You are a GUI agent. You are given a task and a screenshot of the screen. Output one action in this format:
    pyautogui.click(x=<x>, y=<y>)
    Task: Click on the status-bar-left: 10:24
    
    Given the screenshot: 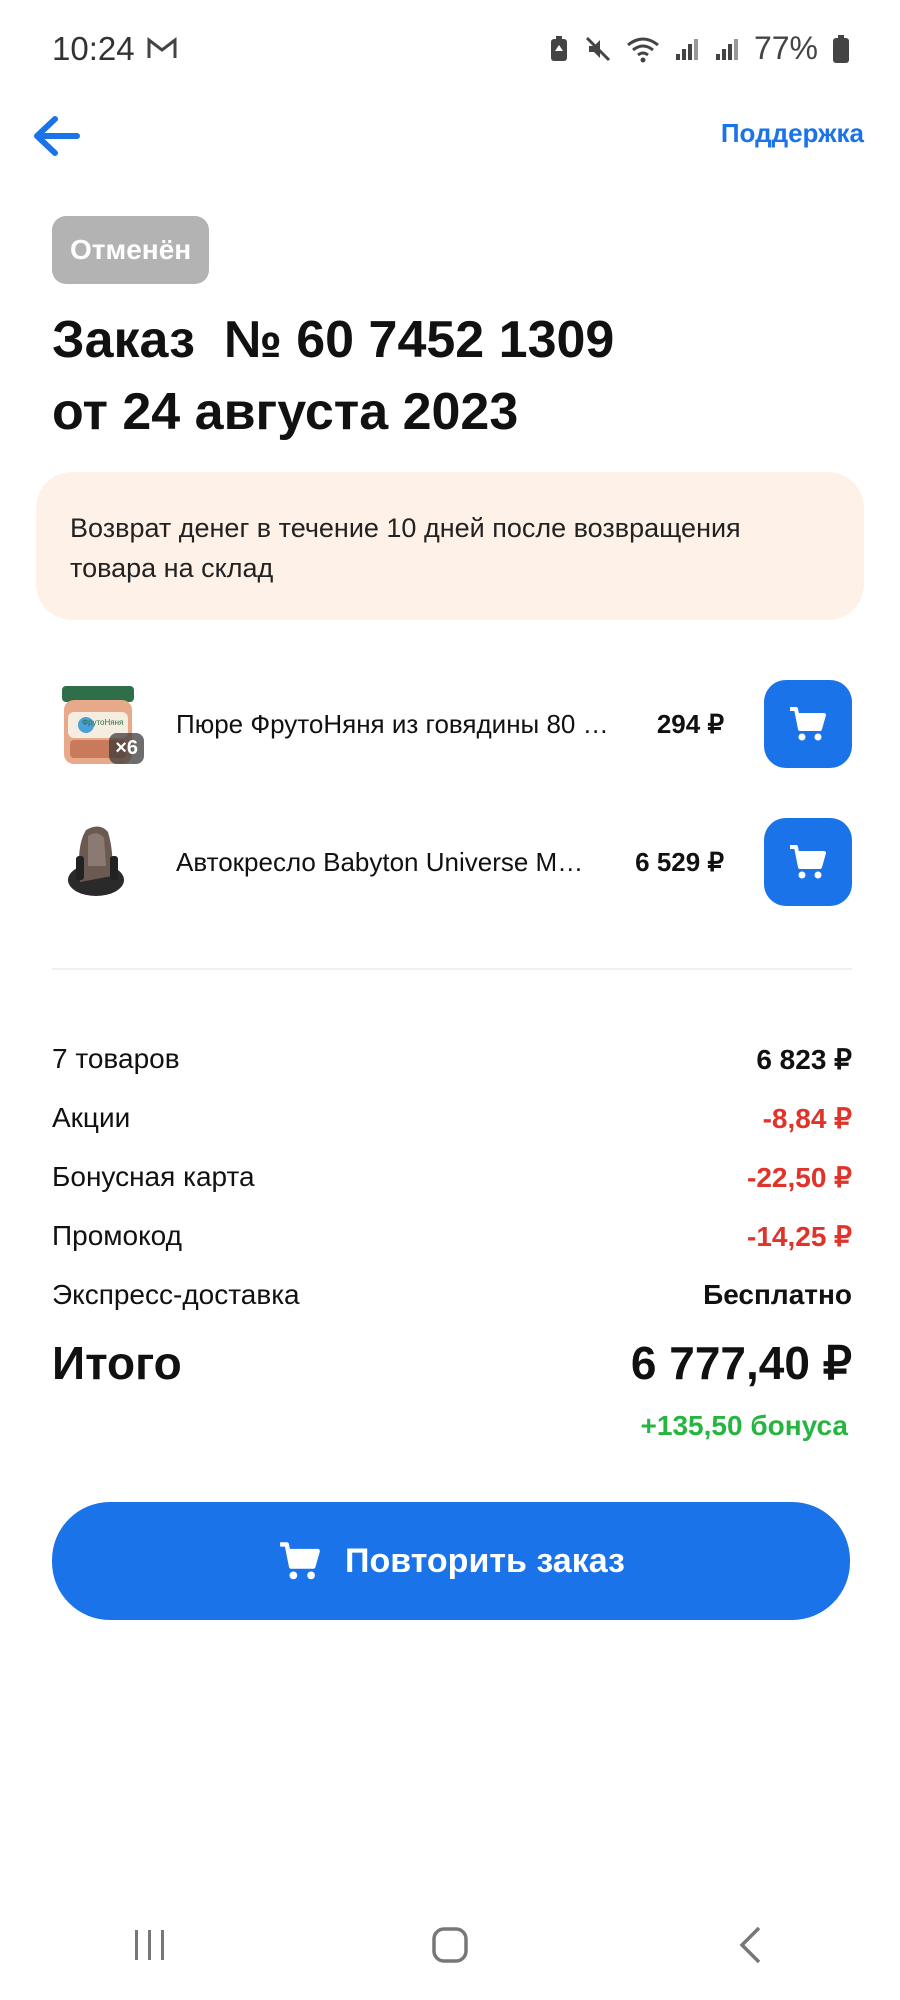 What is the action you would take?
    pyautogui.click(x=114, y=49)
    